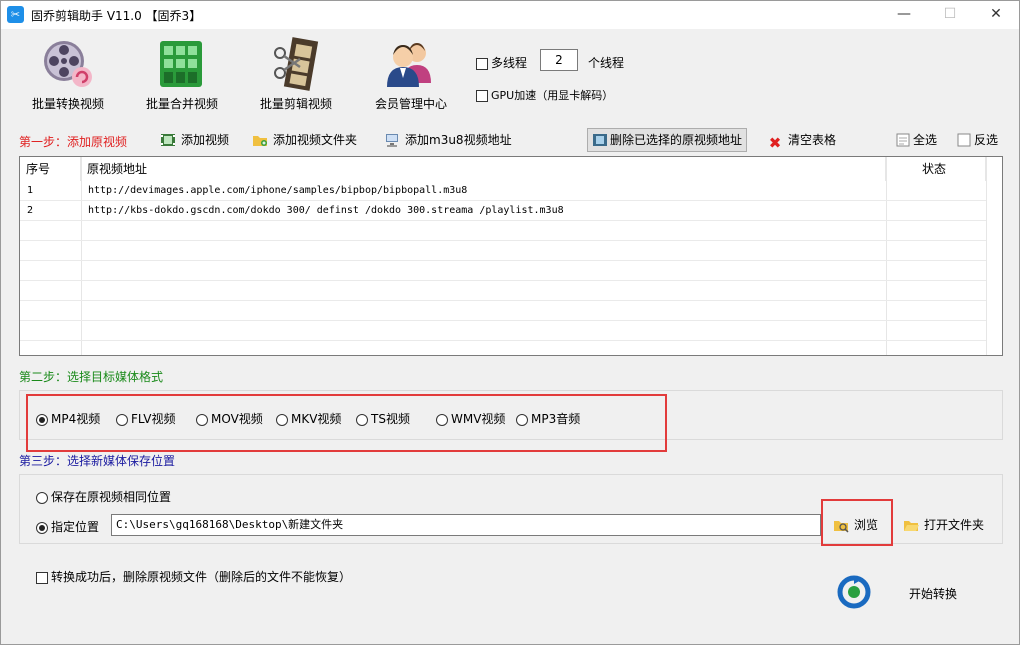 This screenshot has height=645, width=1020. What do you see at coordinates (346, 423) in the screenshot?
I see `format-highlight-box` at bounding box center [346, 423].